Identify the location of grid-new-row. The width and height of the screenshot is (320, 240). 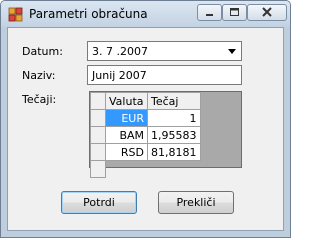
(145, 169).